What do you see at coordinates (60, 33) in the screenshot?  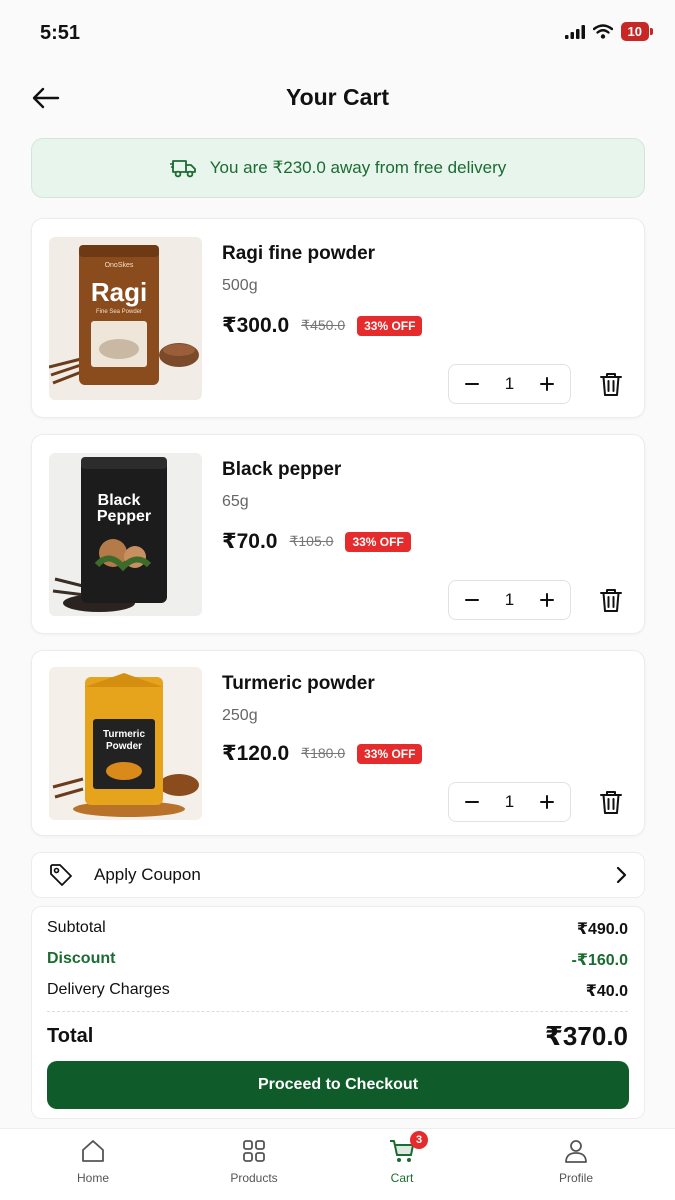 I see `status-time: 5:51` at bounding box center [60, 33].